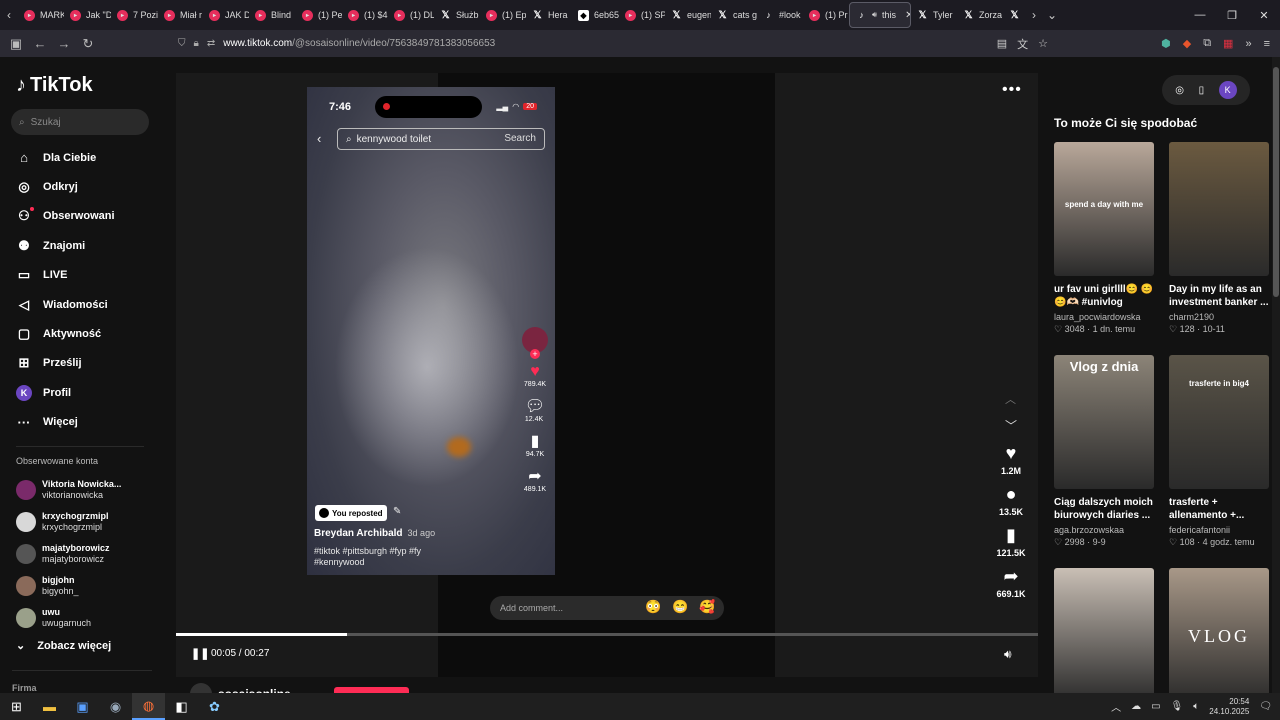 This screenshot has height=720, width=1280. What do you see at coordinates (211, 43) in the screenshot?
I see `permissions-icon: ⇄` at bounding box center [211, 43].